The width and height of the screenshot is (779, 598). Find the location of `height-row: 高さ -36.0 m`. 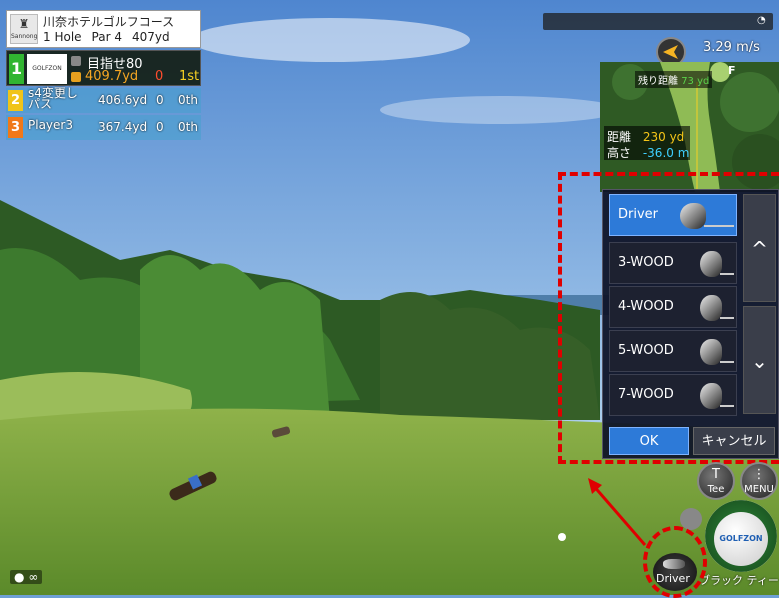

height-row: 高さ -36.0 m is located at coordinates (648, 152).